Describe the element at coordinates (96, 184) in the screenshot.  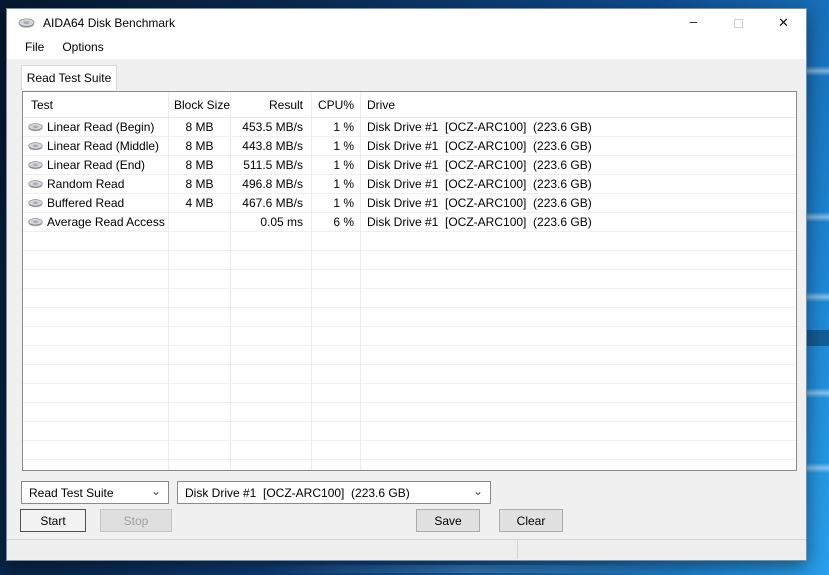
I see `cell-test: Random Read` at that location.